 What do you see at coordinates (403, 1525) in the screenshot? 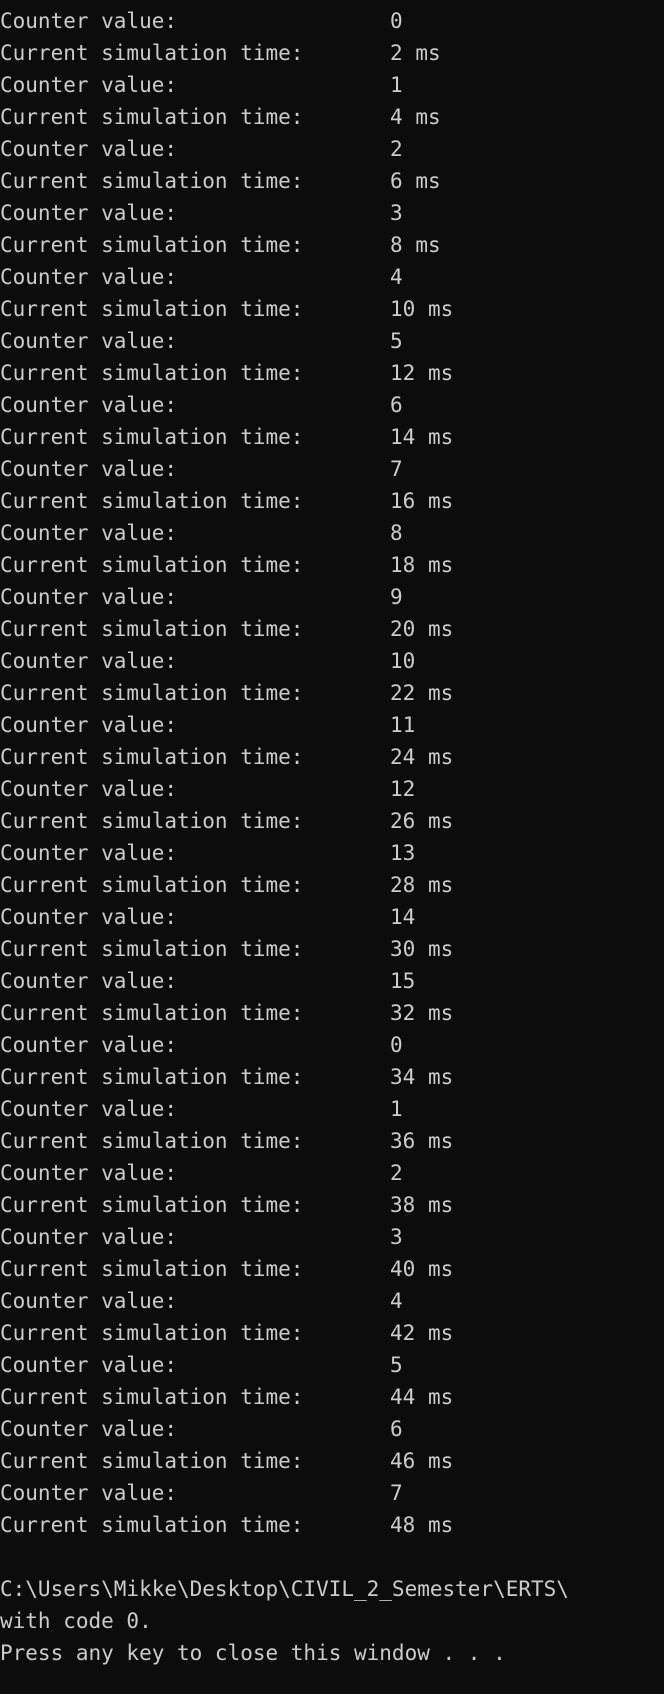
I see `time-line-value: 48` at bounding box center [403, 1525].